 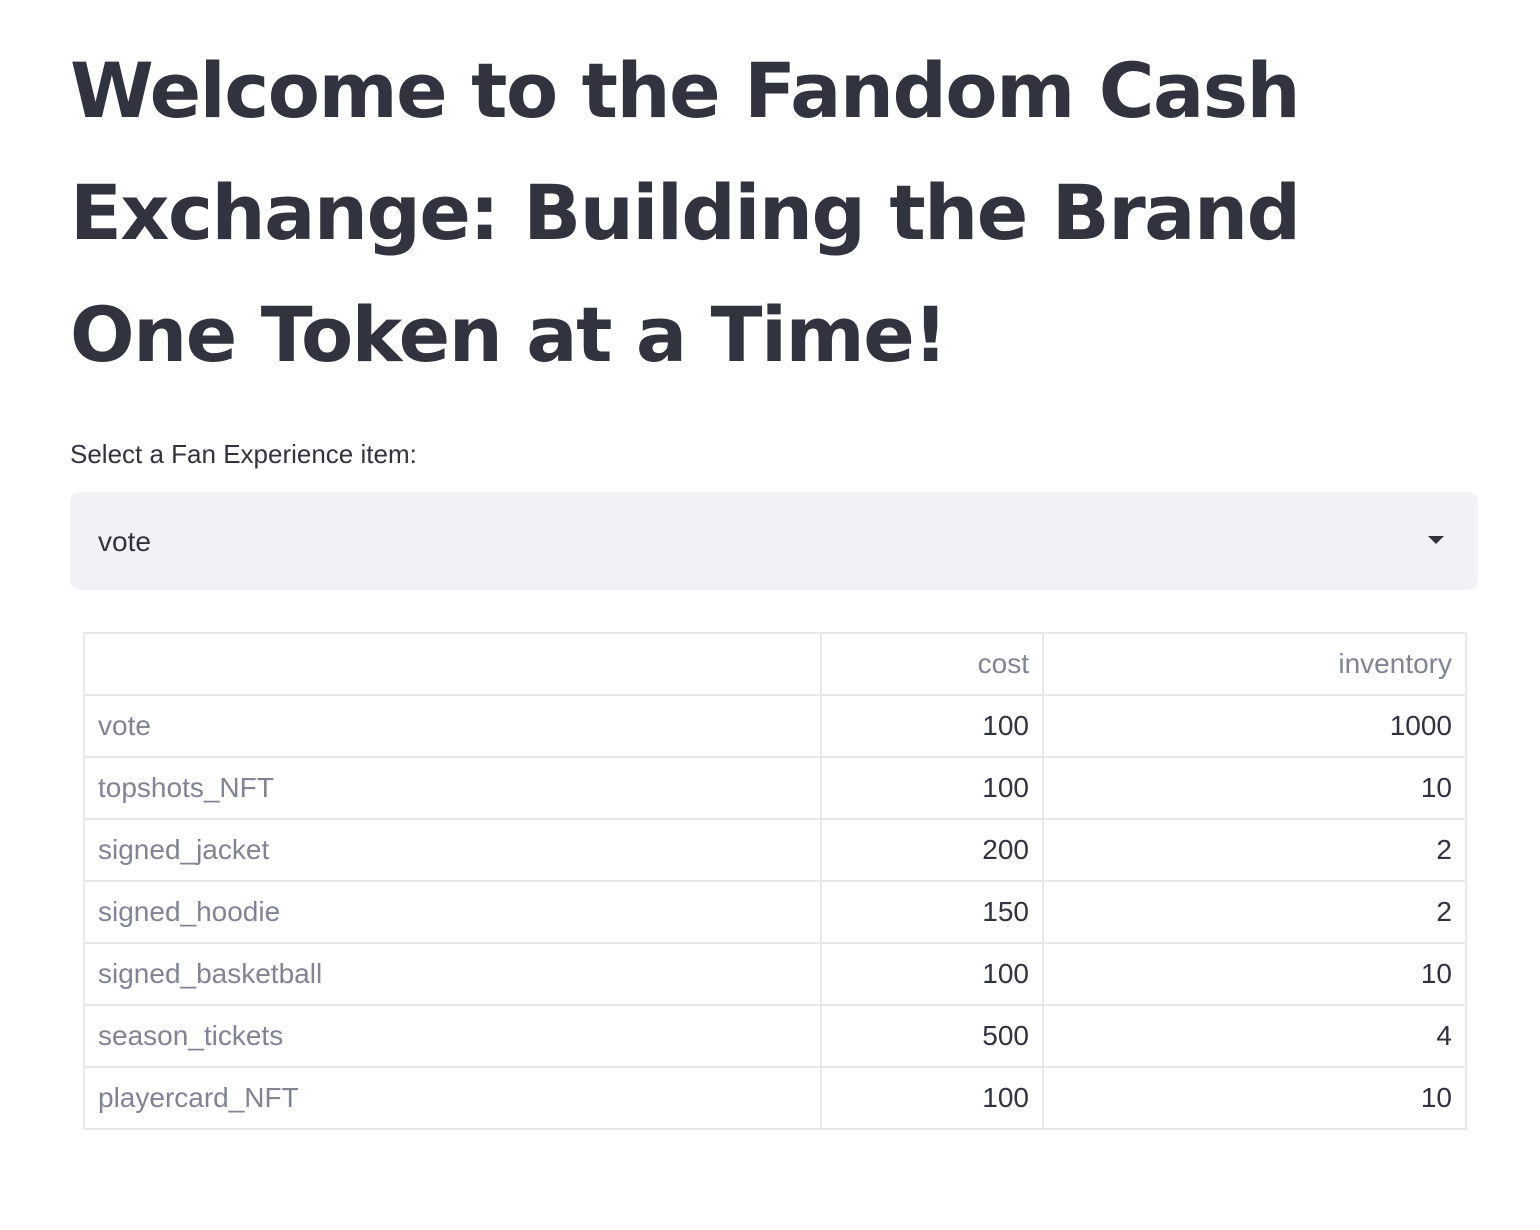 I want to click on table-row: signed_jacket 200 2, so click(x=775, y=850).